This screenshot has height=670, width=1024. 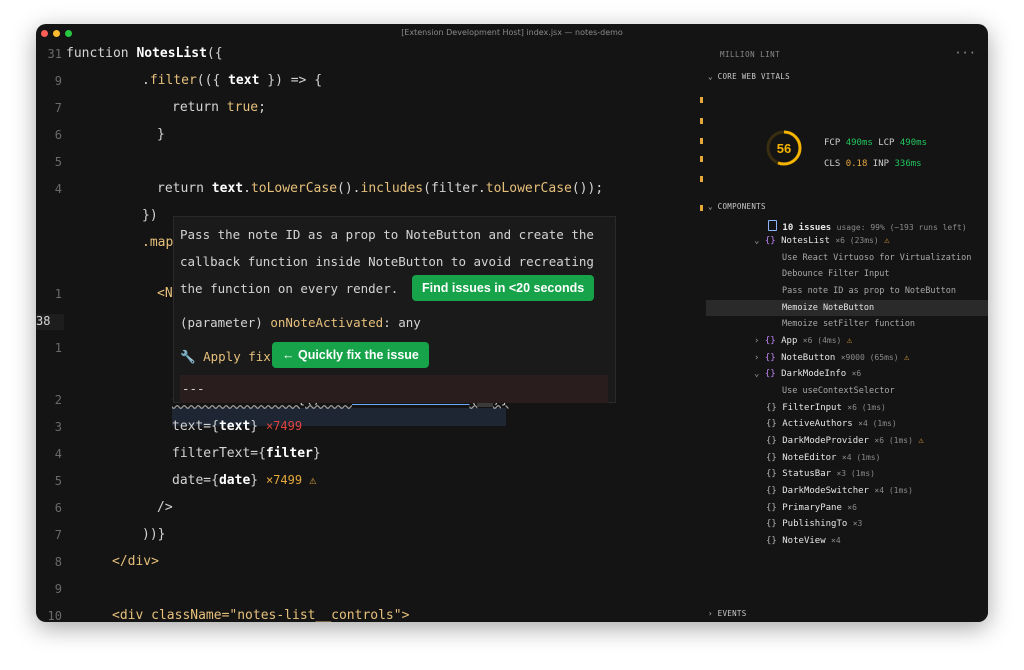 I want to click on section-core-web-vitals: ⌄ CORE WEB VITALS, so click(x=749, y=76).